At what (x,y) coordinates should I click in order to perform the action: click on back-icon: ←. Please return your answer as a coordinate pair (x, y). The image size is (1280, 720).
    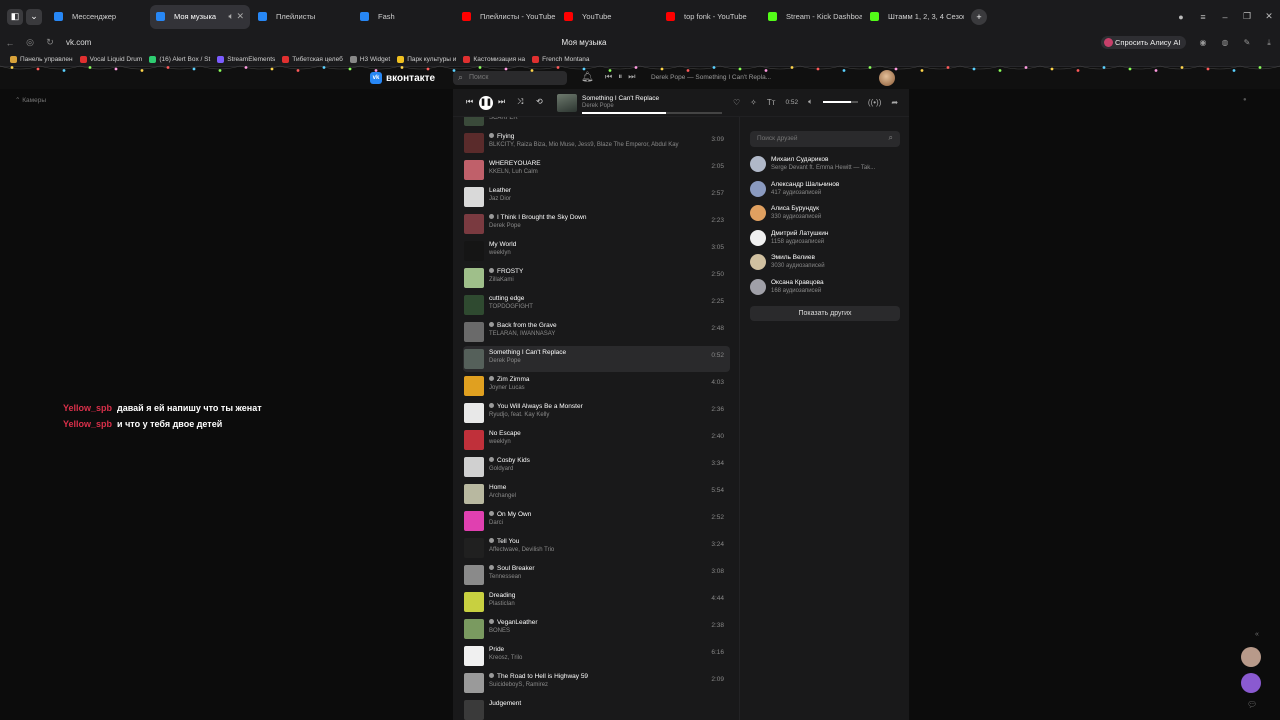
    Looking at the image, I should click on (10, 43).